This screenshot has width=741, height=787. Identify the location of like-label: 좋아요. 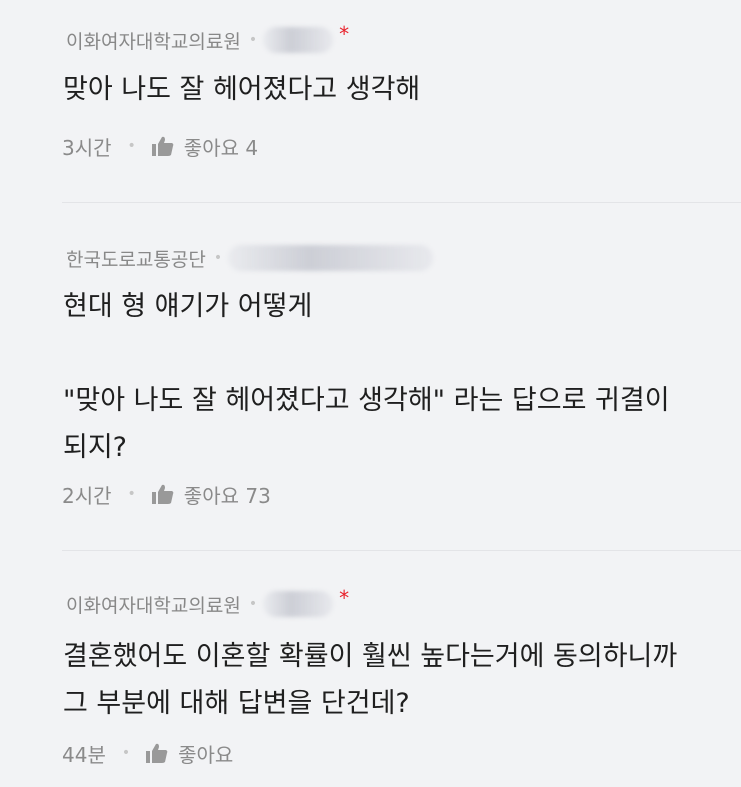
(206, 754).